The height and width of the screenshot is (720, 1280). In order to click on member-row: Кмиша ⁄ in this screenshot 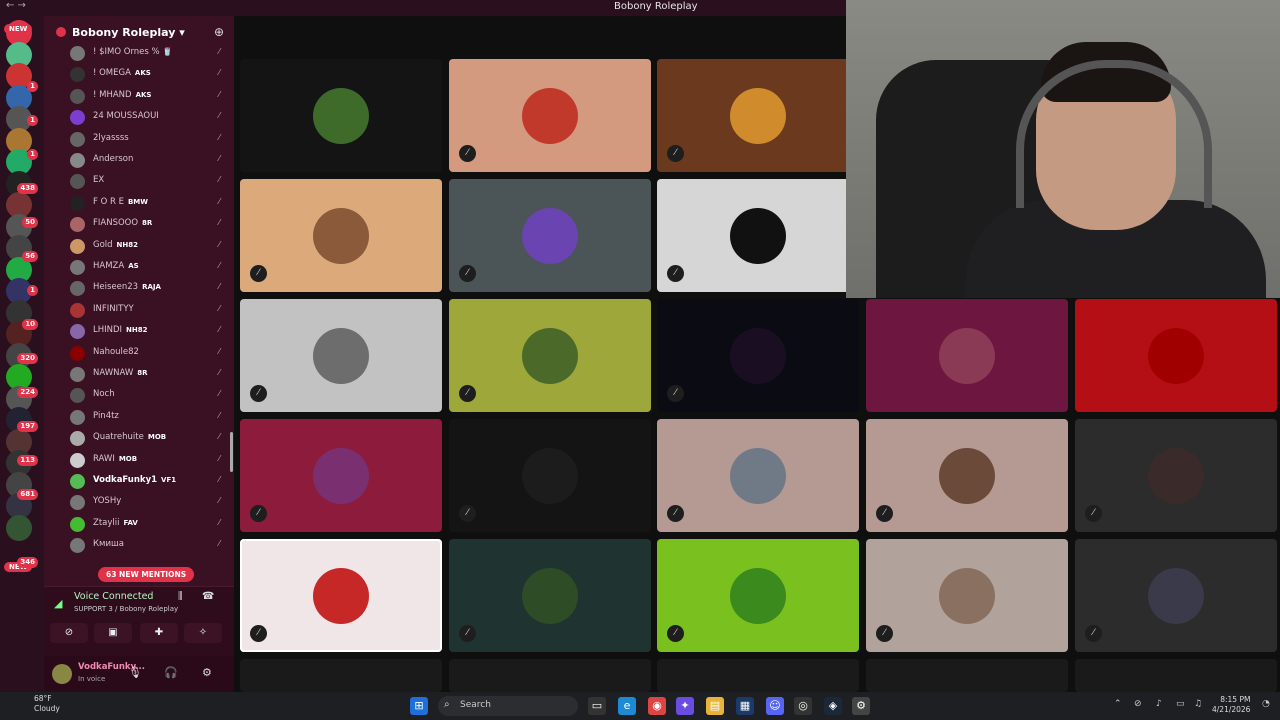, I will do `click(150, 546)`.